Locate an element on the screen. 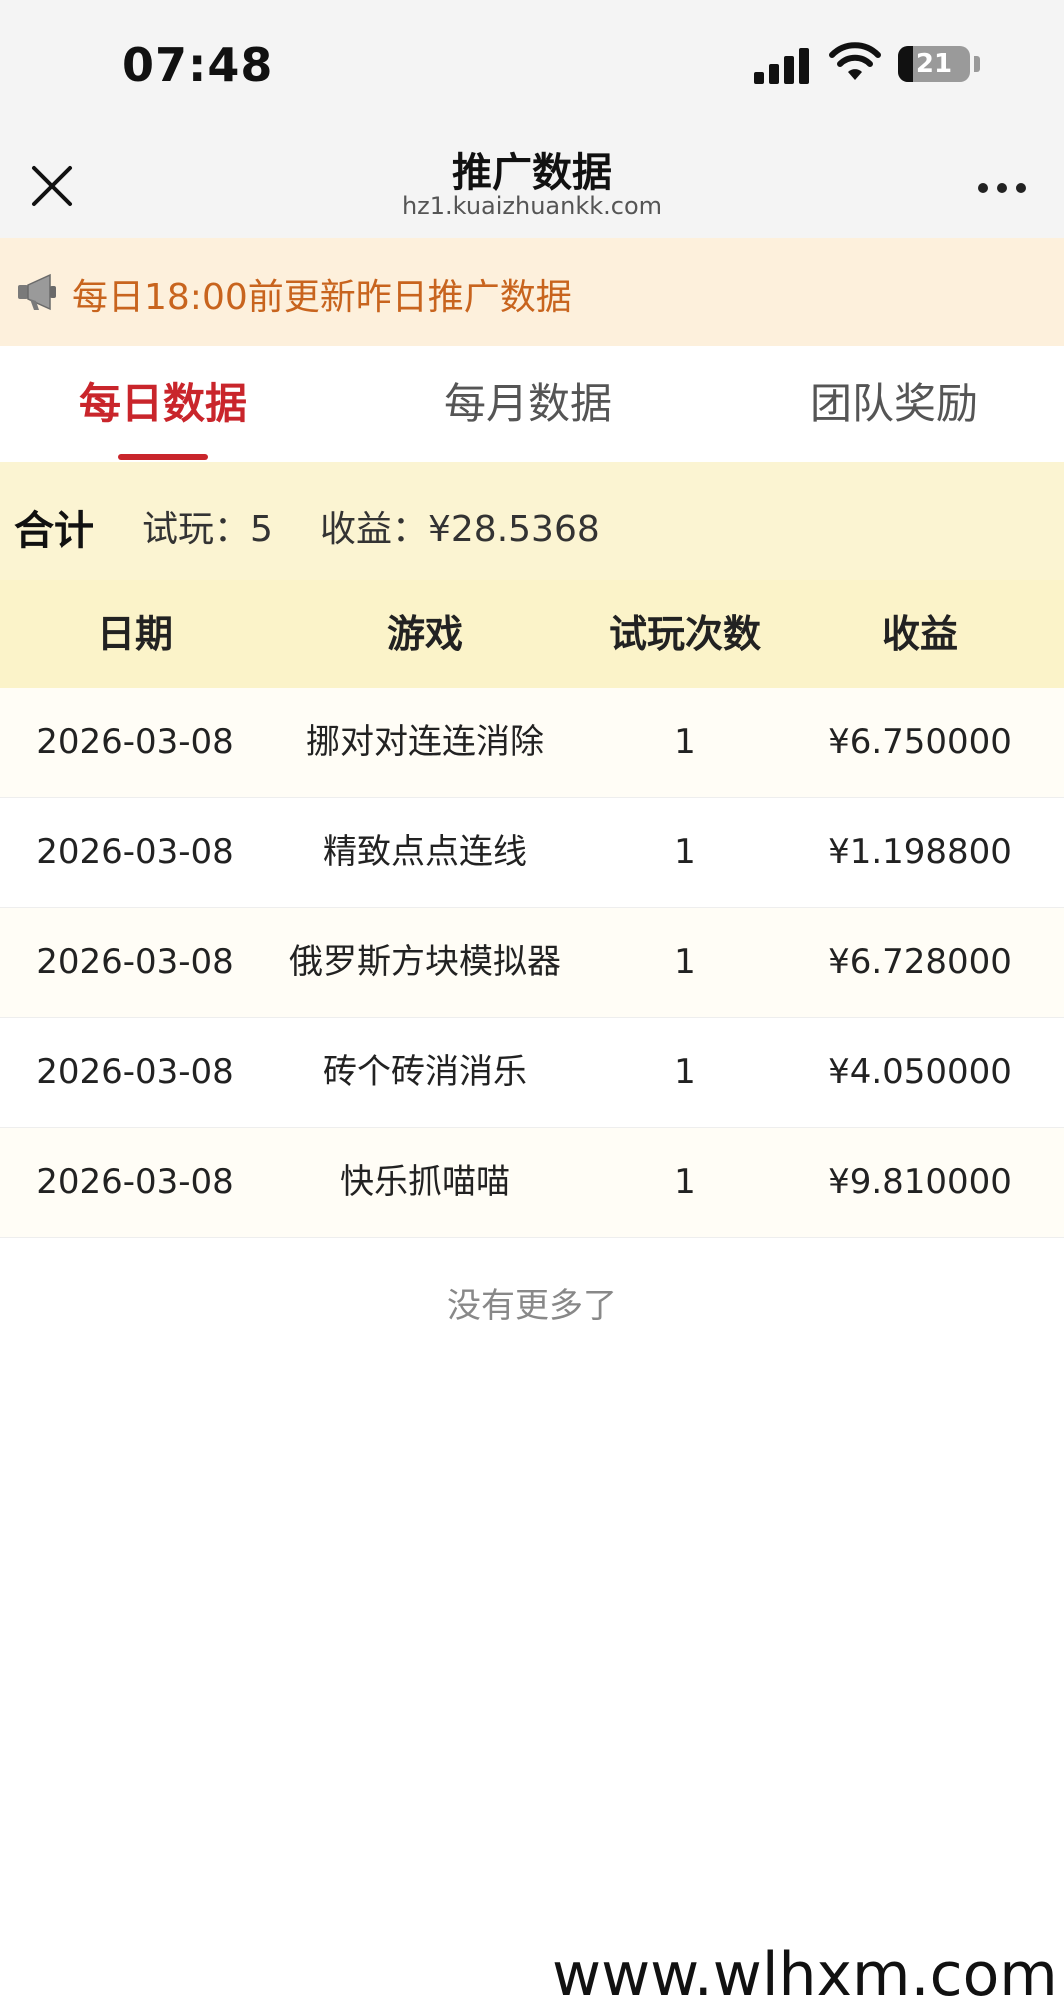 This screenshot has height=2010, width=1064. cell-game: 俄罗斯方块模拟器 is located at coordinates (425, 962).